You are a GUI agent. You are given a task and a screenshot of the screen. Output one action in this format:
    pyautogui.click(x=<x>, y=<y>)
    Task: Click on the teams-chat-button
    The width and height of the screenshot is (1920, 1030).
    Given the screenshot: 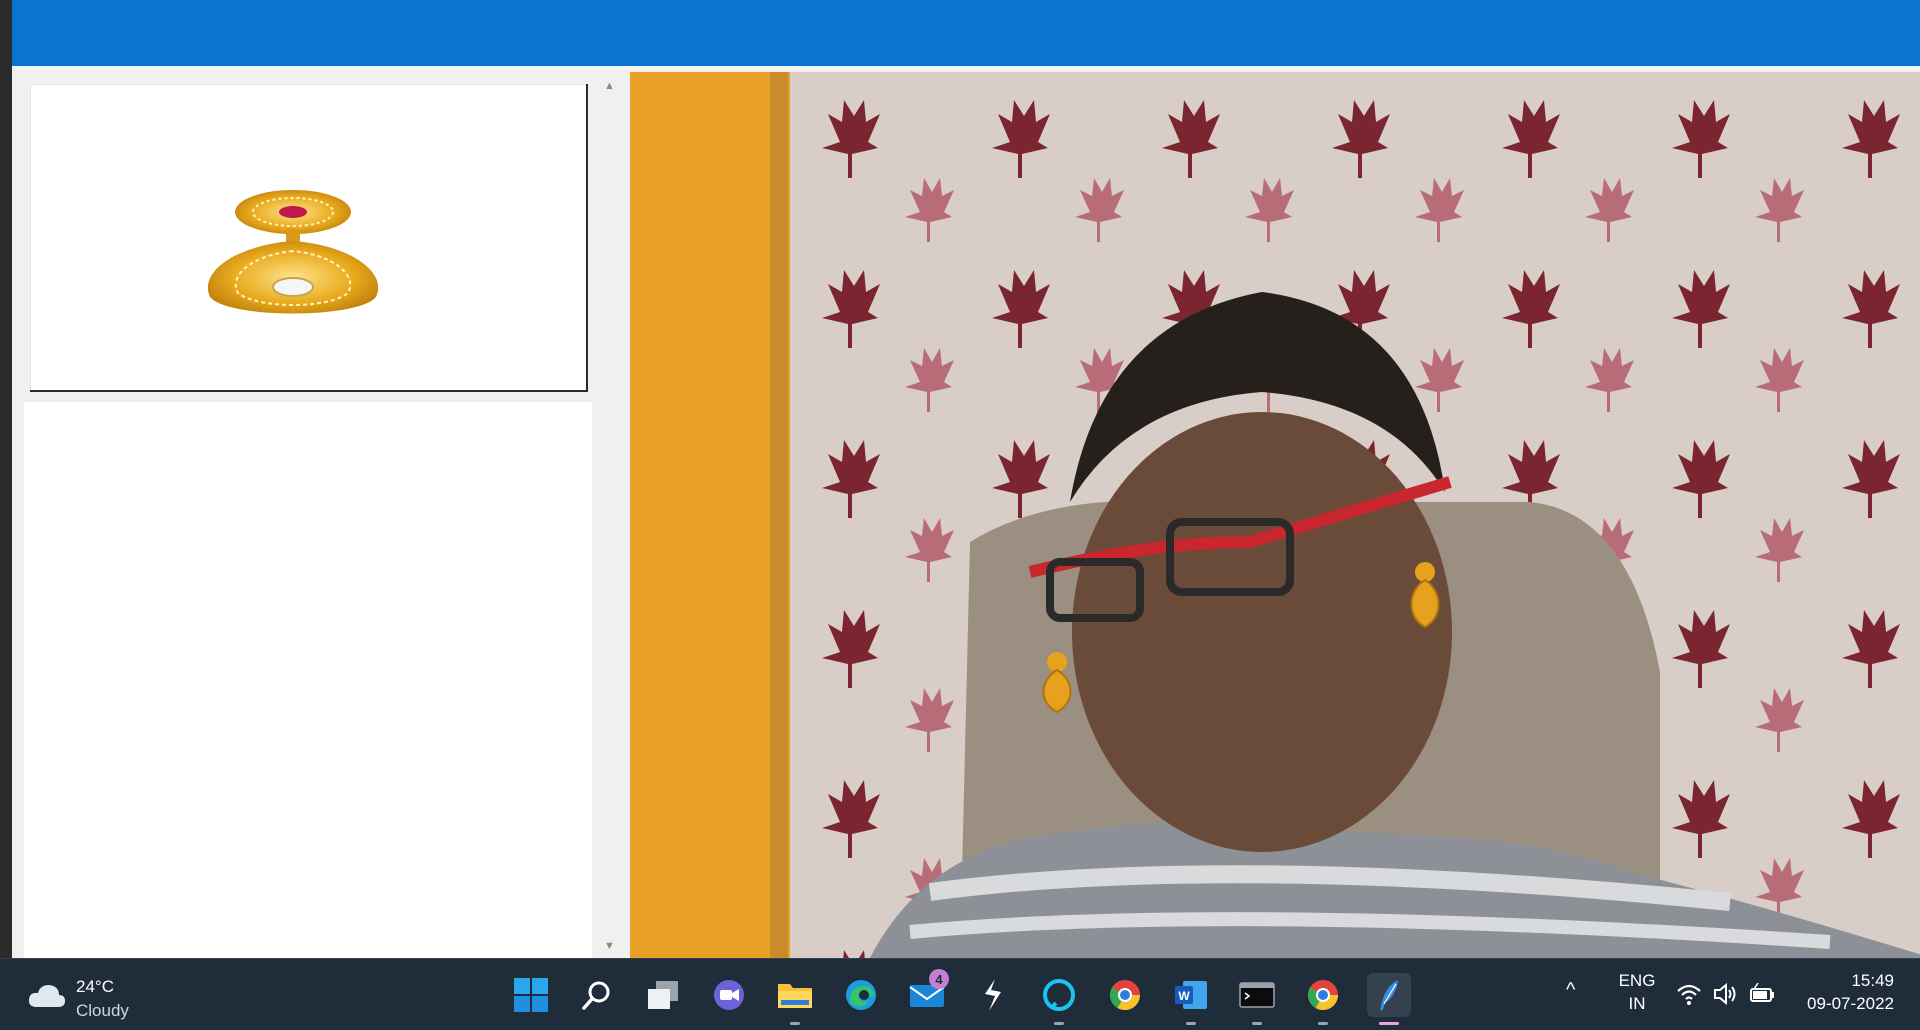 What is the action you would take?
    pyautogui.click(x=729, y=995)
    